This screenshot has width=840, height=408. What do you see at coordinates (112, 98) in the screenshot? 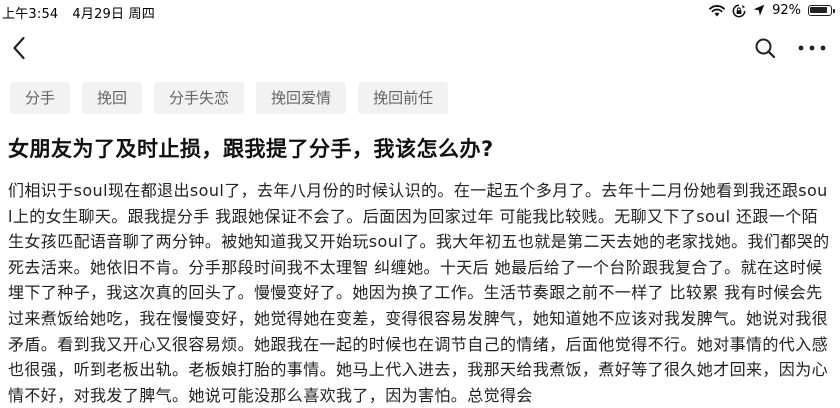
I see `tag-item: 挽回` at bounding box center [112, 98].